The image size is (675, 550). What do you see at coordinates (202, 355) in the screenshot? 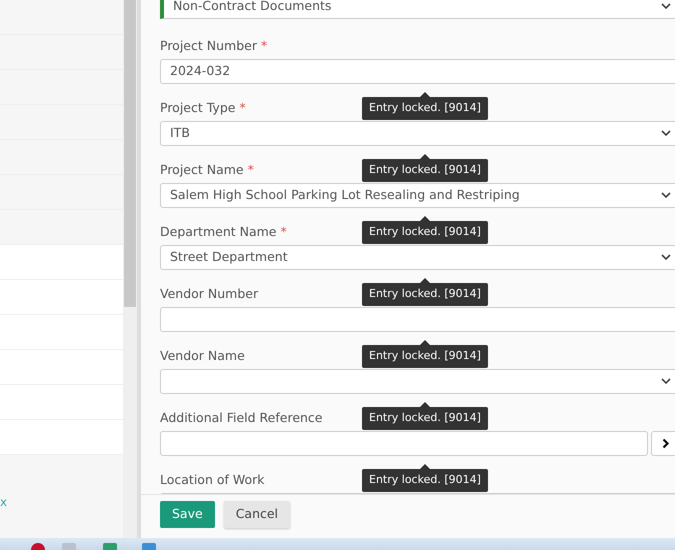
I see `field-label: Vendor Name` at bounding box center [202, 355].